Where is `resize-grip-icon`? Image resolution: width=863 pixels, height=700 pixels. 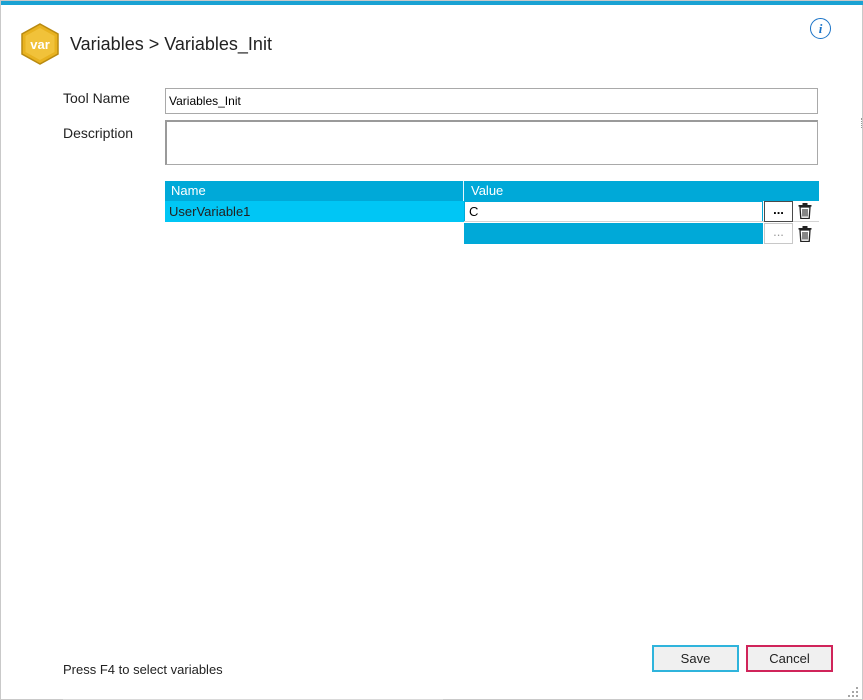 resize-grip-icon is located at coordinates (853, 691).